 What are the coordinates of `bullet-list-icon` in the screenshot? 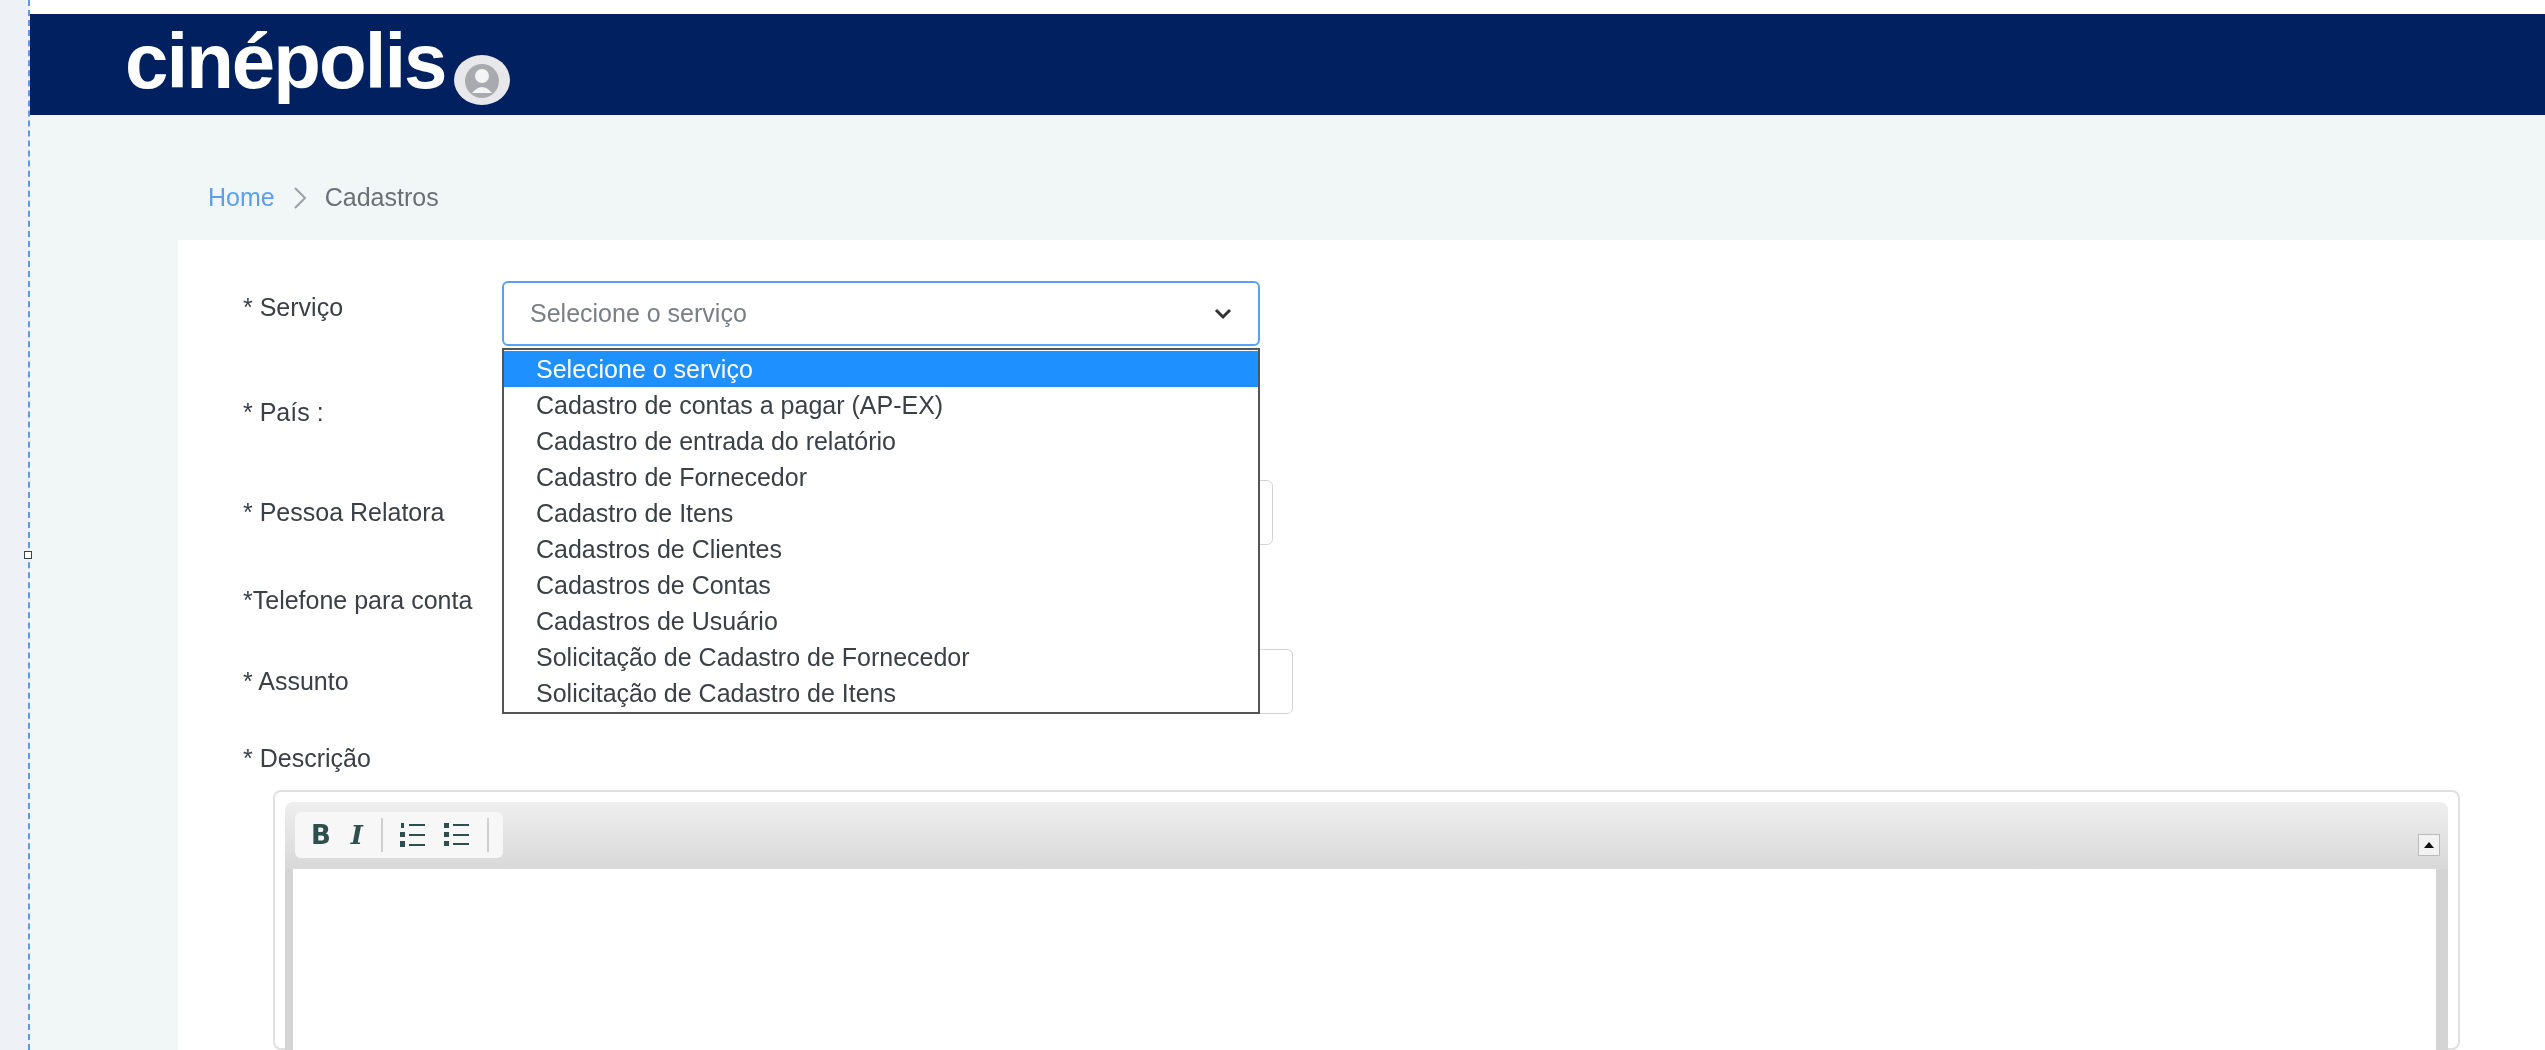 It's located at (457, 835).